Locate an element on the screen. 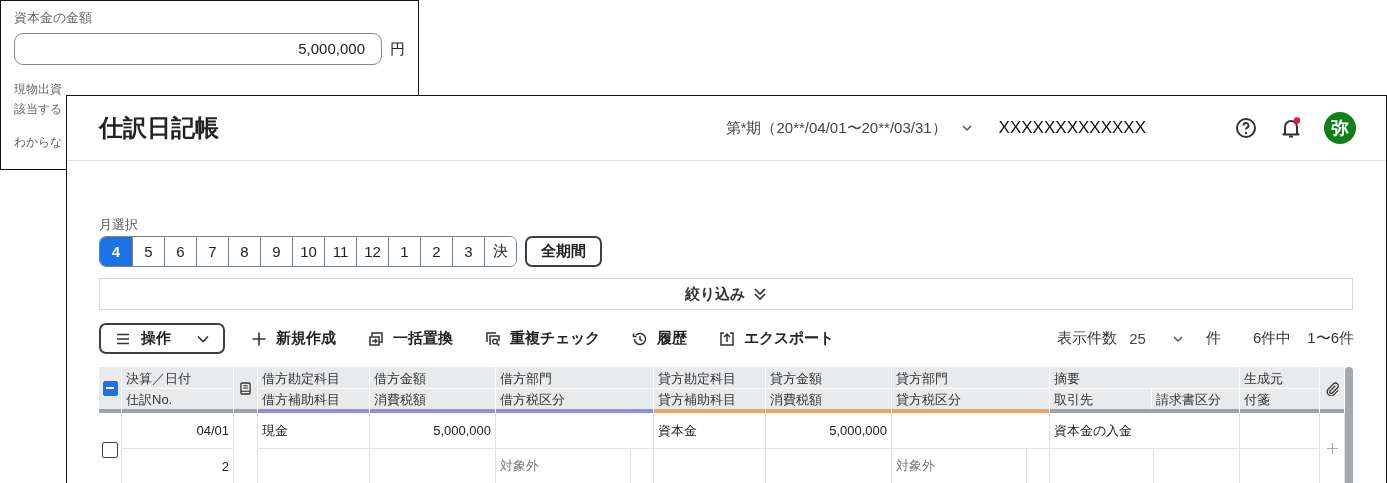 The image size is (1387, 483). swap-icon is located at coordinates (376, 338).